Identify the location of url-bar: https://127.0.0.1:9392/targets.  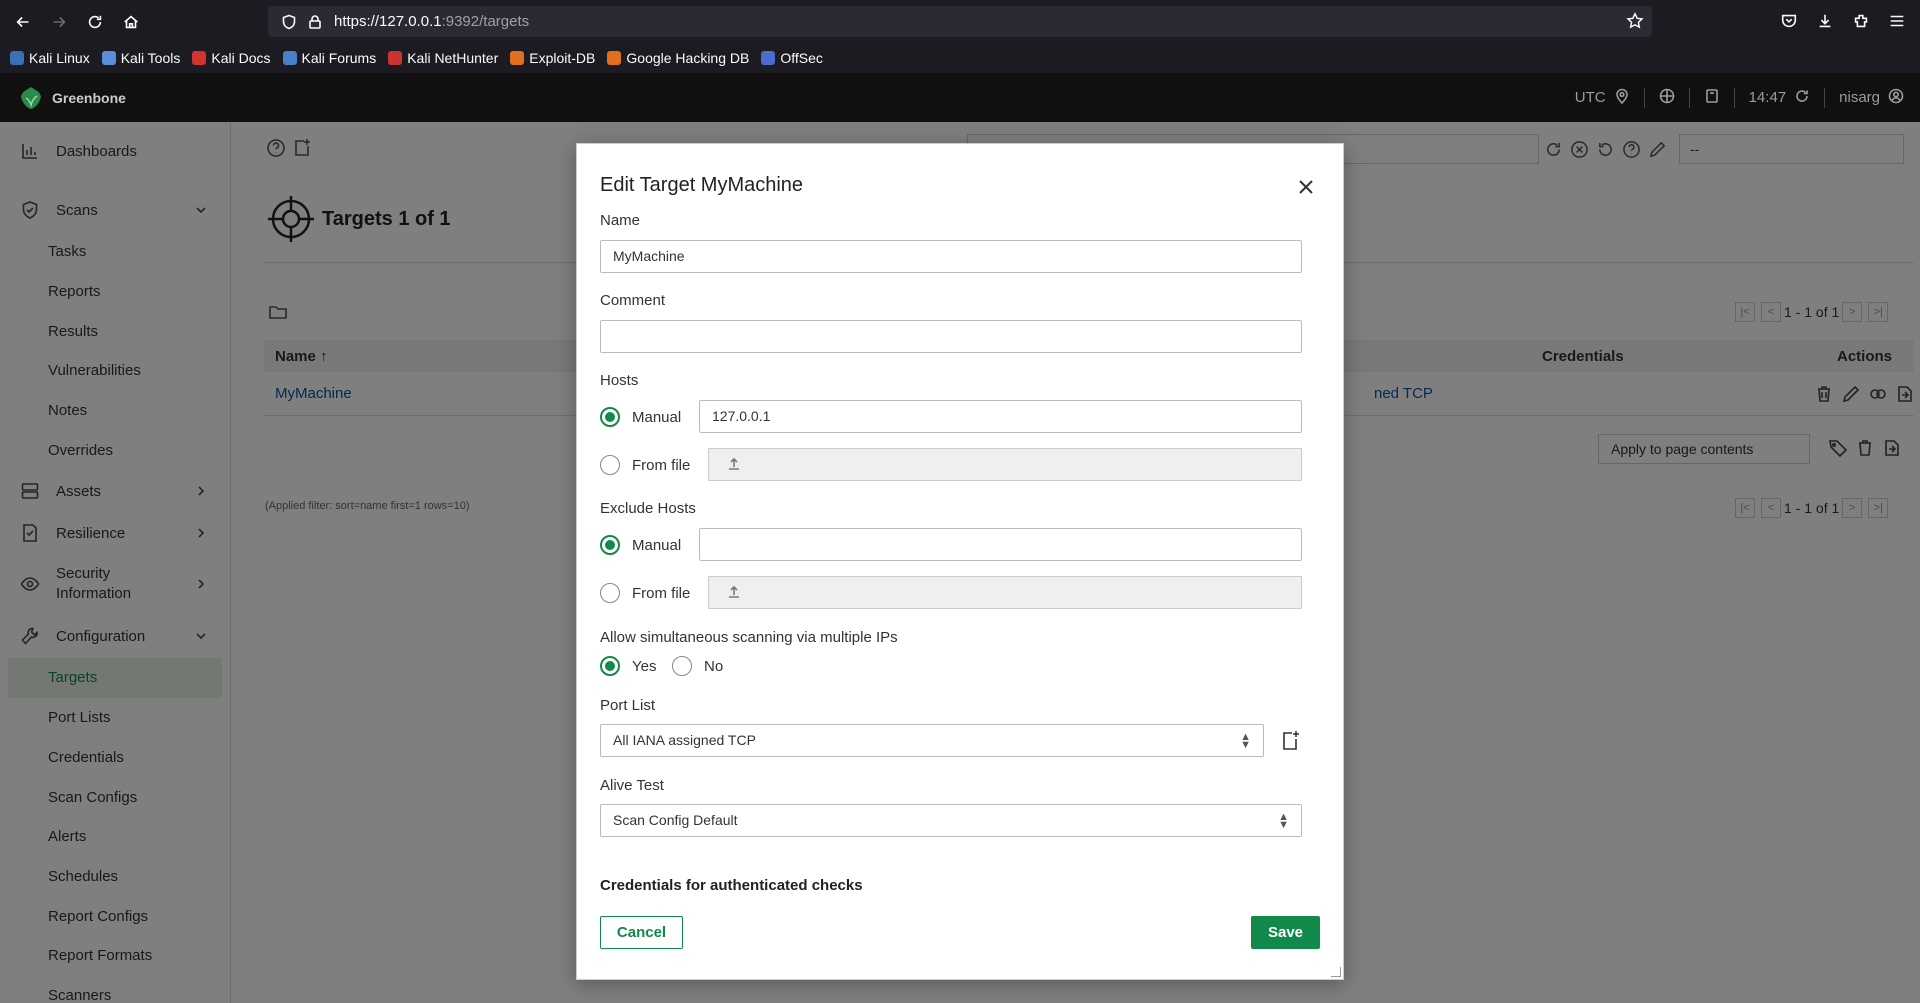
(960, 21).